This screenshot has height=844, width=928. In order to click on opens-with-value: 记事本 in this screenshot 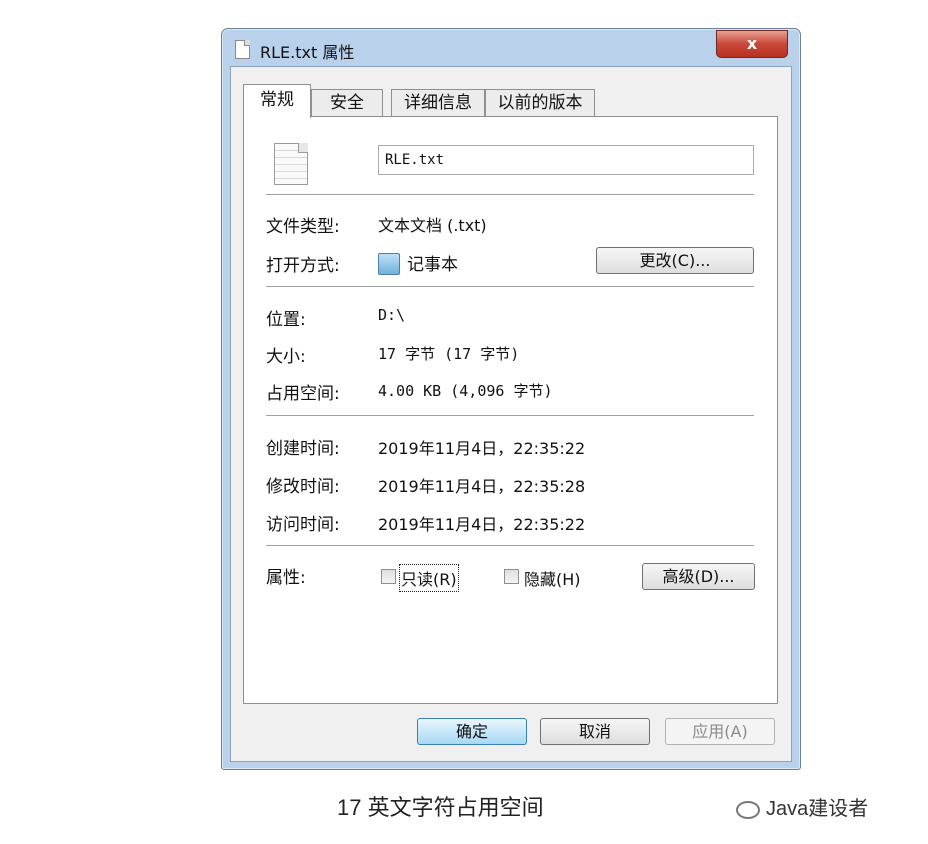, I will do `click(432, 265)`.